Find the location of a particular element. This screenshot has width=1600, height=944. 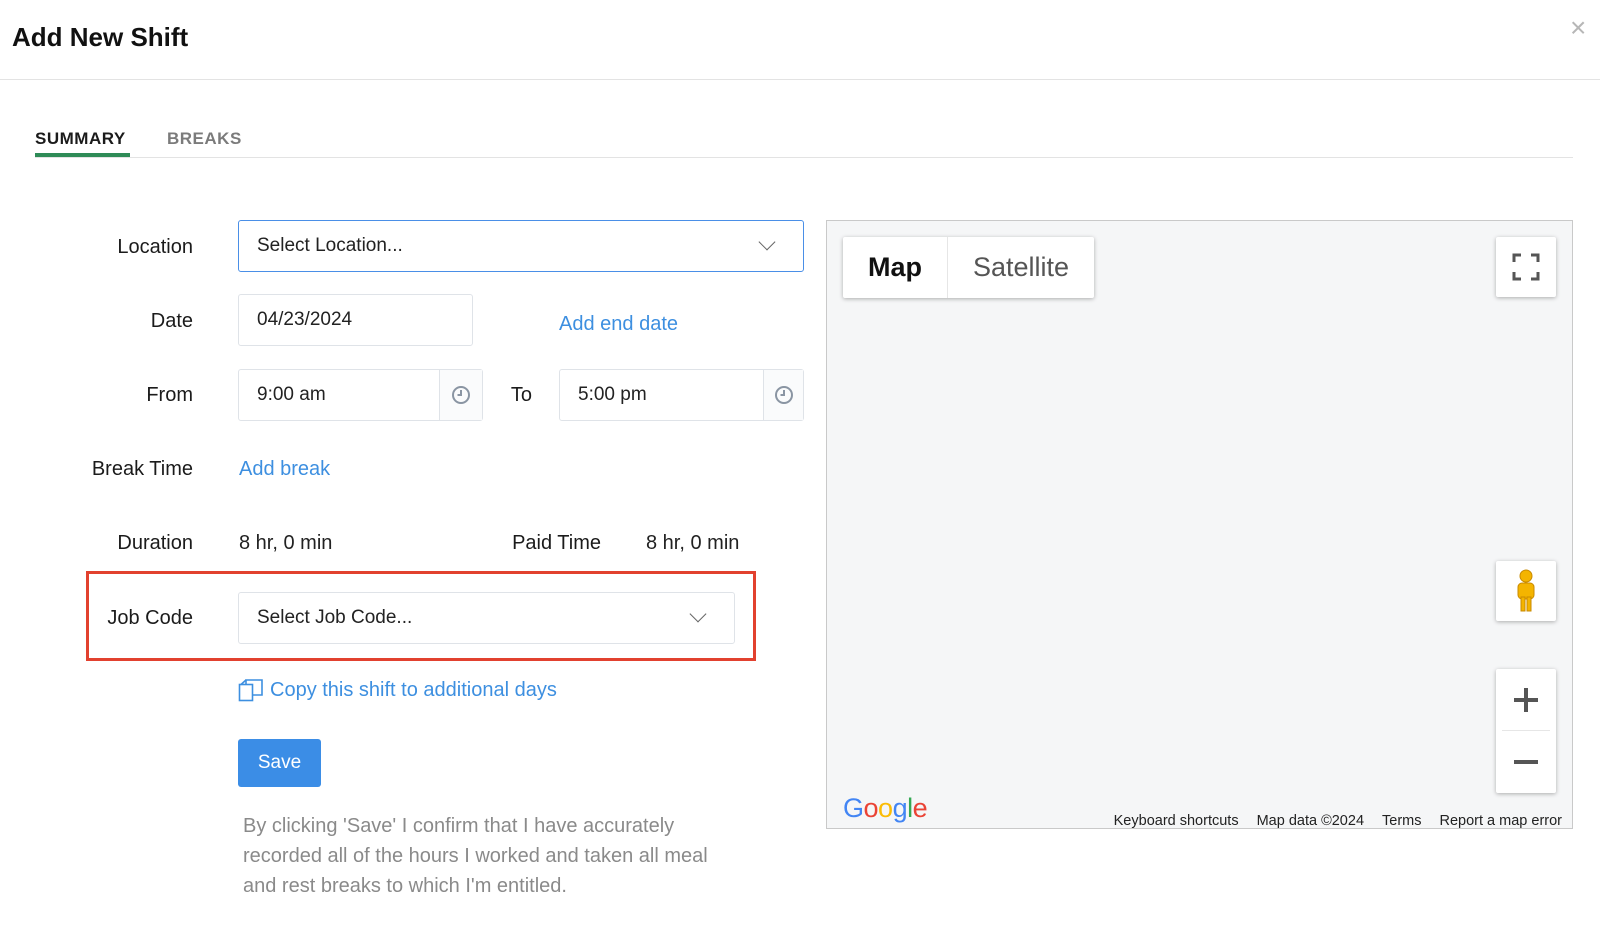

location-label: Location is located at coordinates (155, 247).